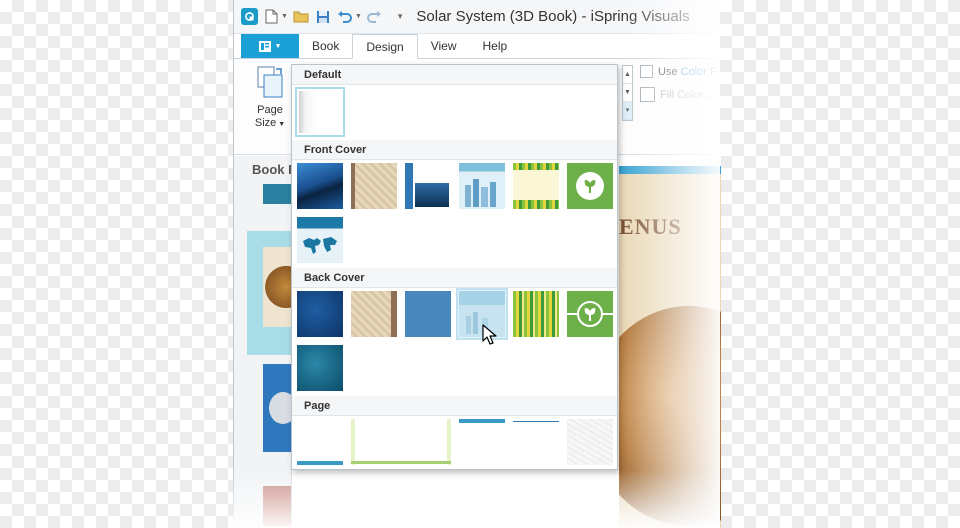 The width and height of the screenshot is (960, 528). Describe the element at coordinates (689, 71) in the screenshot. I see `use-color-fill-label: Use Color Fi` at that location.